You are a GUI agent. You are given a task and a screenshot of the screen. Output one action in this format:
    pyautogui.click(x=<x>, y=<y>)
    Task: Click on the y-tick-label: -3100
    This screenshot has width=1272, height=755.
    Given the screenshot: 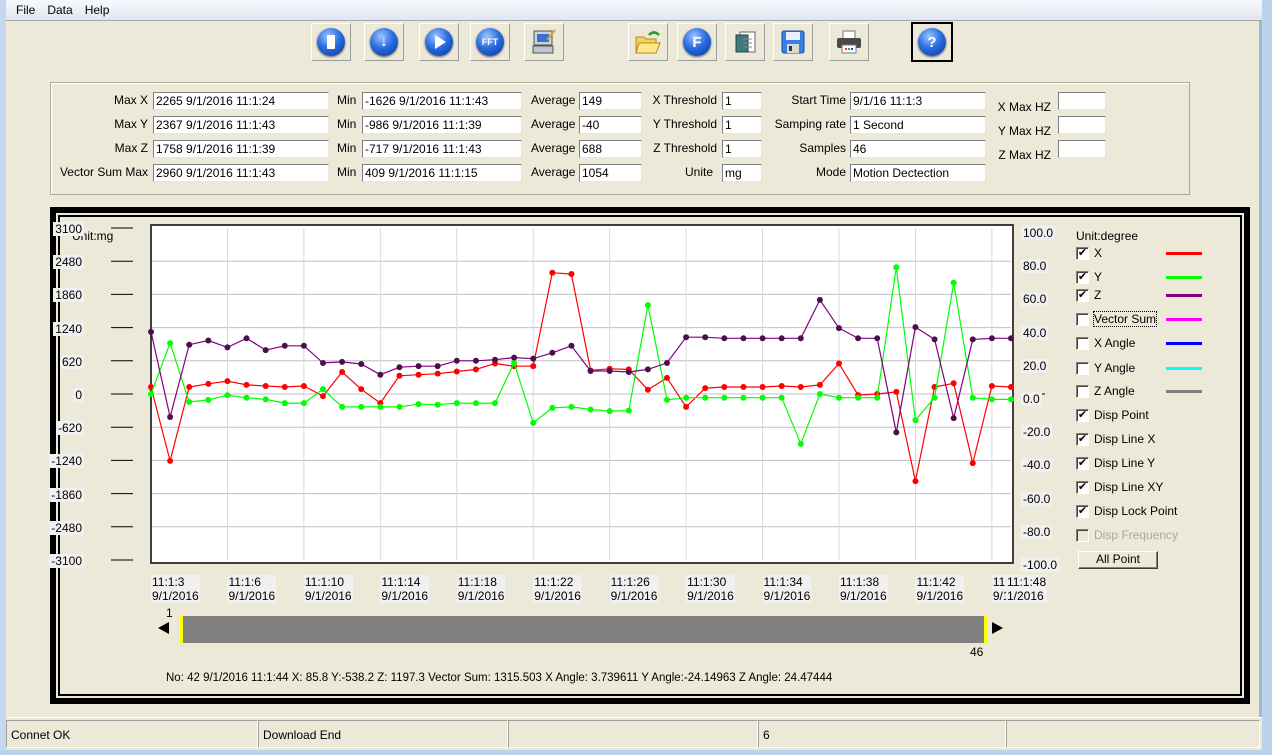 What is the action you would take?
    pyautogui.click(x=66, y=561)
    